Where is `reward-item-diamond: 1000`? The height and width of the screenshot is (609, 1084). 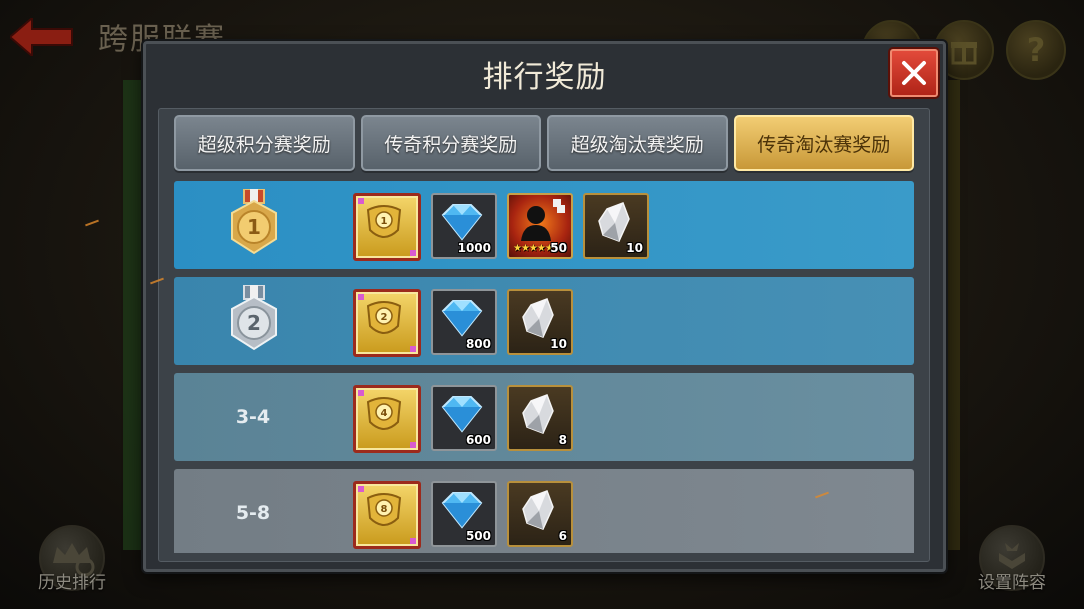
reward-item-diamond: 1000 is located at coordinates (464, 226).